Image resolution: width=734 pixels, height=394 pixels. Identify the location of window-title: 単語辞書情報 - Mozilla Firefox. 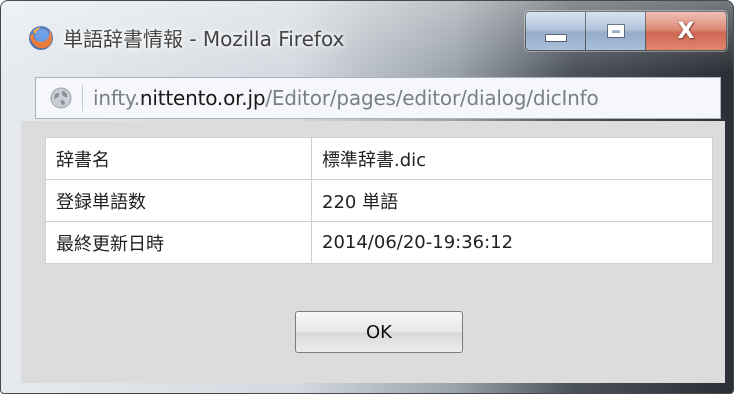
(204, 39).